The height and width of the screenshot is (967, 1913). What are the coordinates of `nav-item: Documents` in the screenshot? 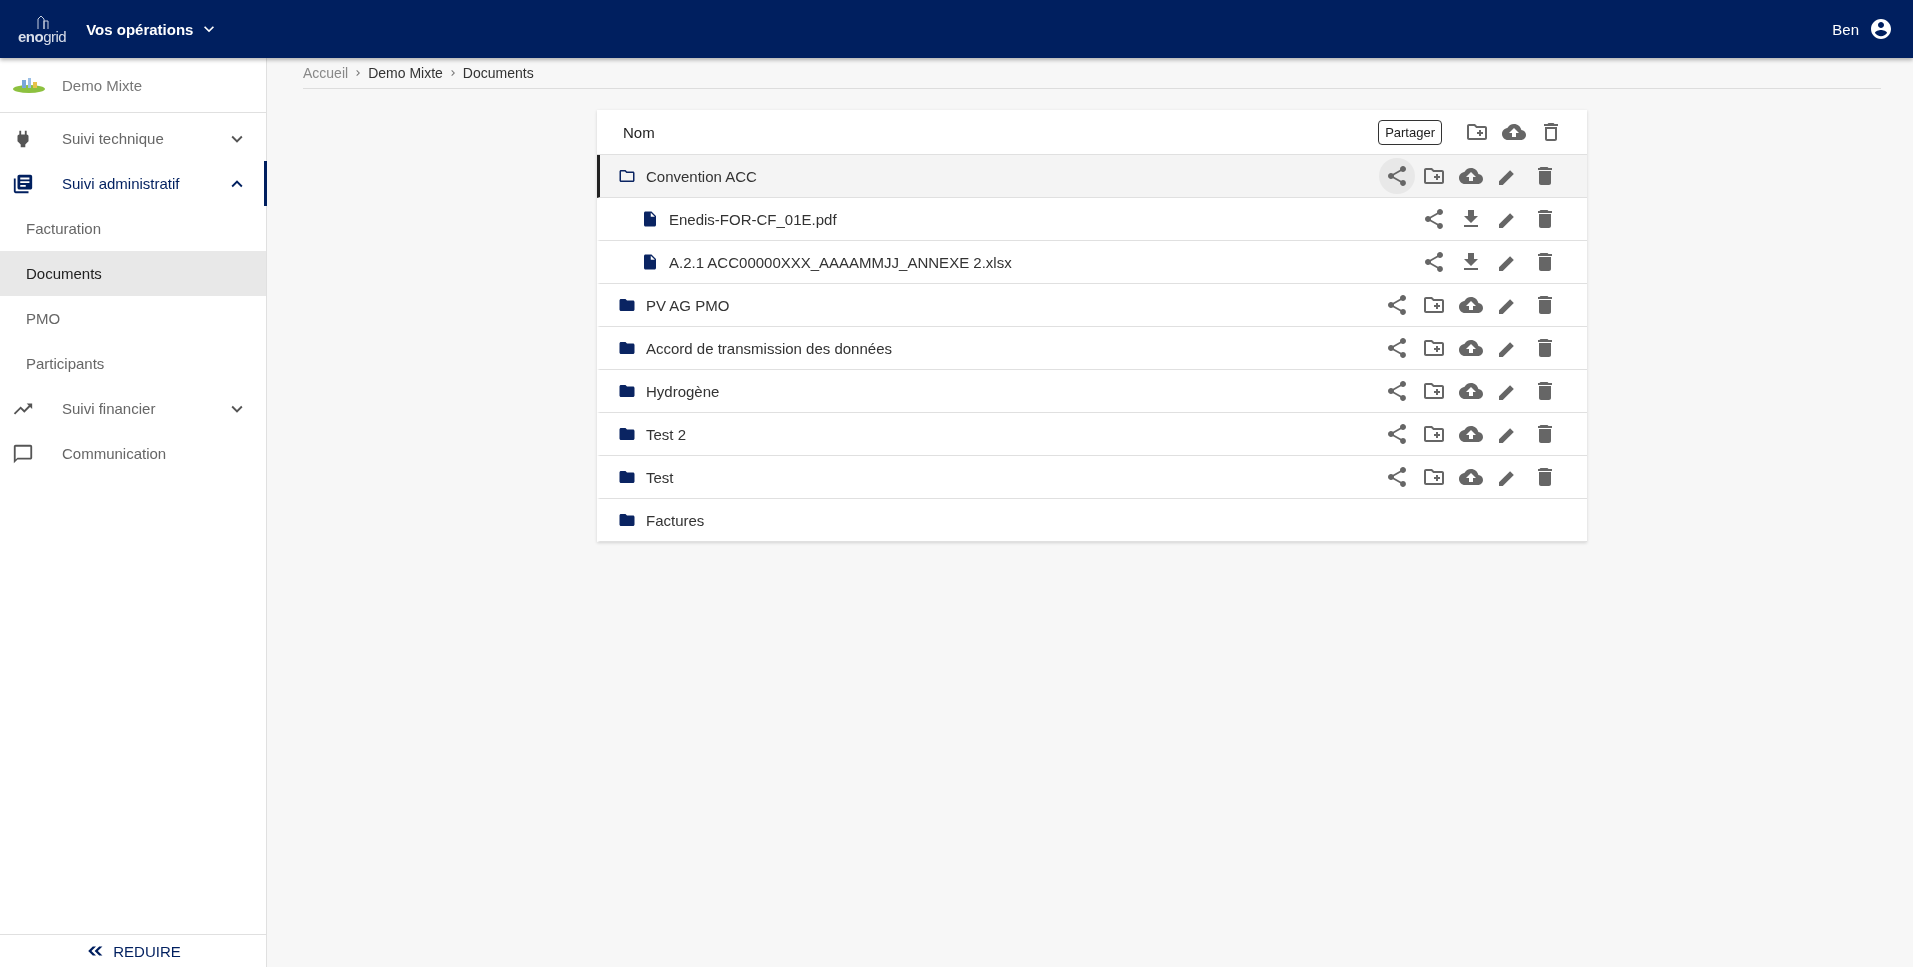 It's located at (133, 273).